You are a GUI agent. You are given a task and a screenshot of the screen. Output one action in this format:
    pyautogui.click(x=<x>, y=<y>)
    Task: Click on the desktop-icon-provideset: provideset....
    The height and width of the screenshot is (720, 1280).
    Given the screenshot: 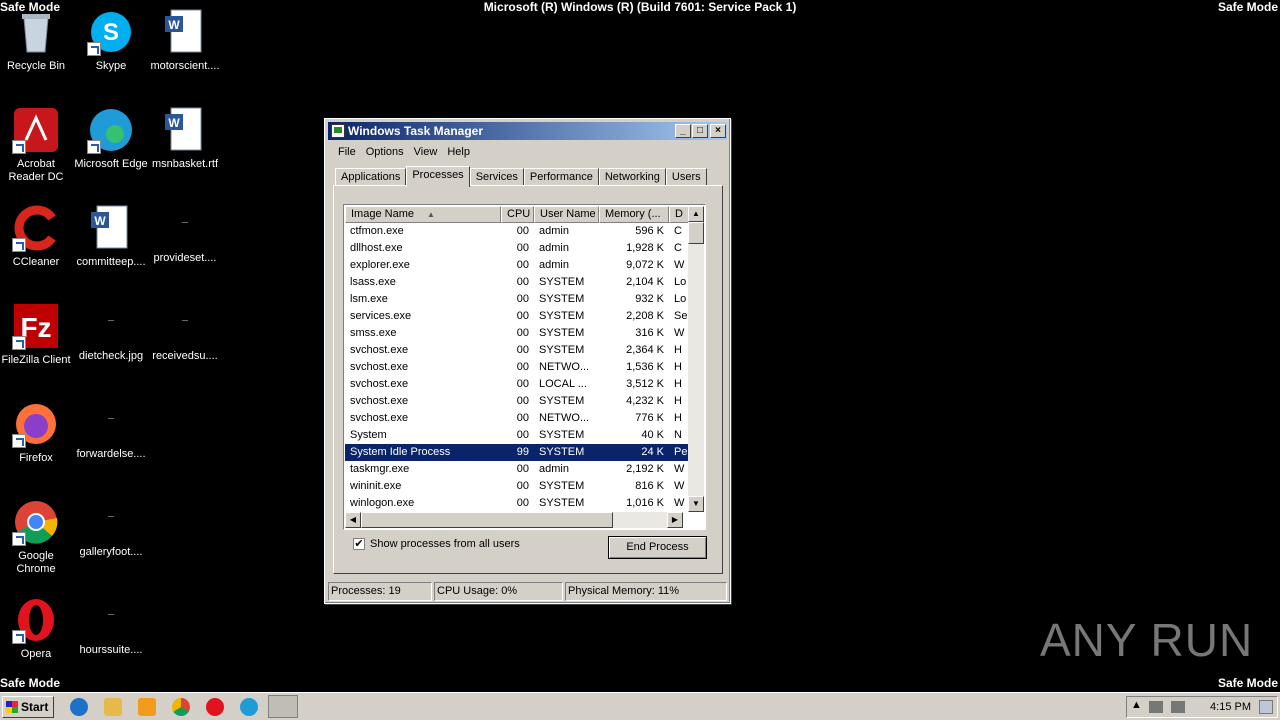 What is the action you would take?
    pyautogui.click(x=185, y=234)
    